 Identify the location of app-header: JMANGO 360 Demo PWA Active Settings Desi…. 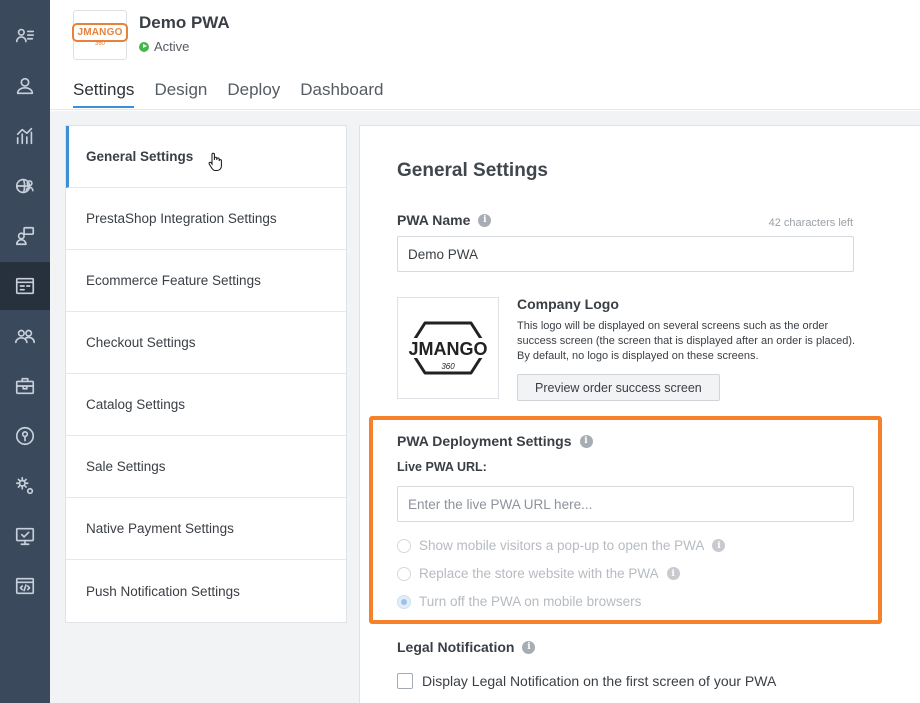
(485, 55).